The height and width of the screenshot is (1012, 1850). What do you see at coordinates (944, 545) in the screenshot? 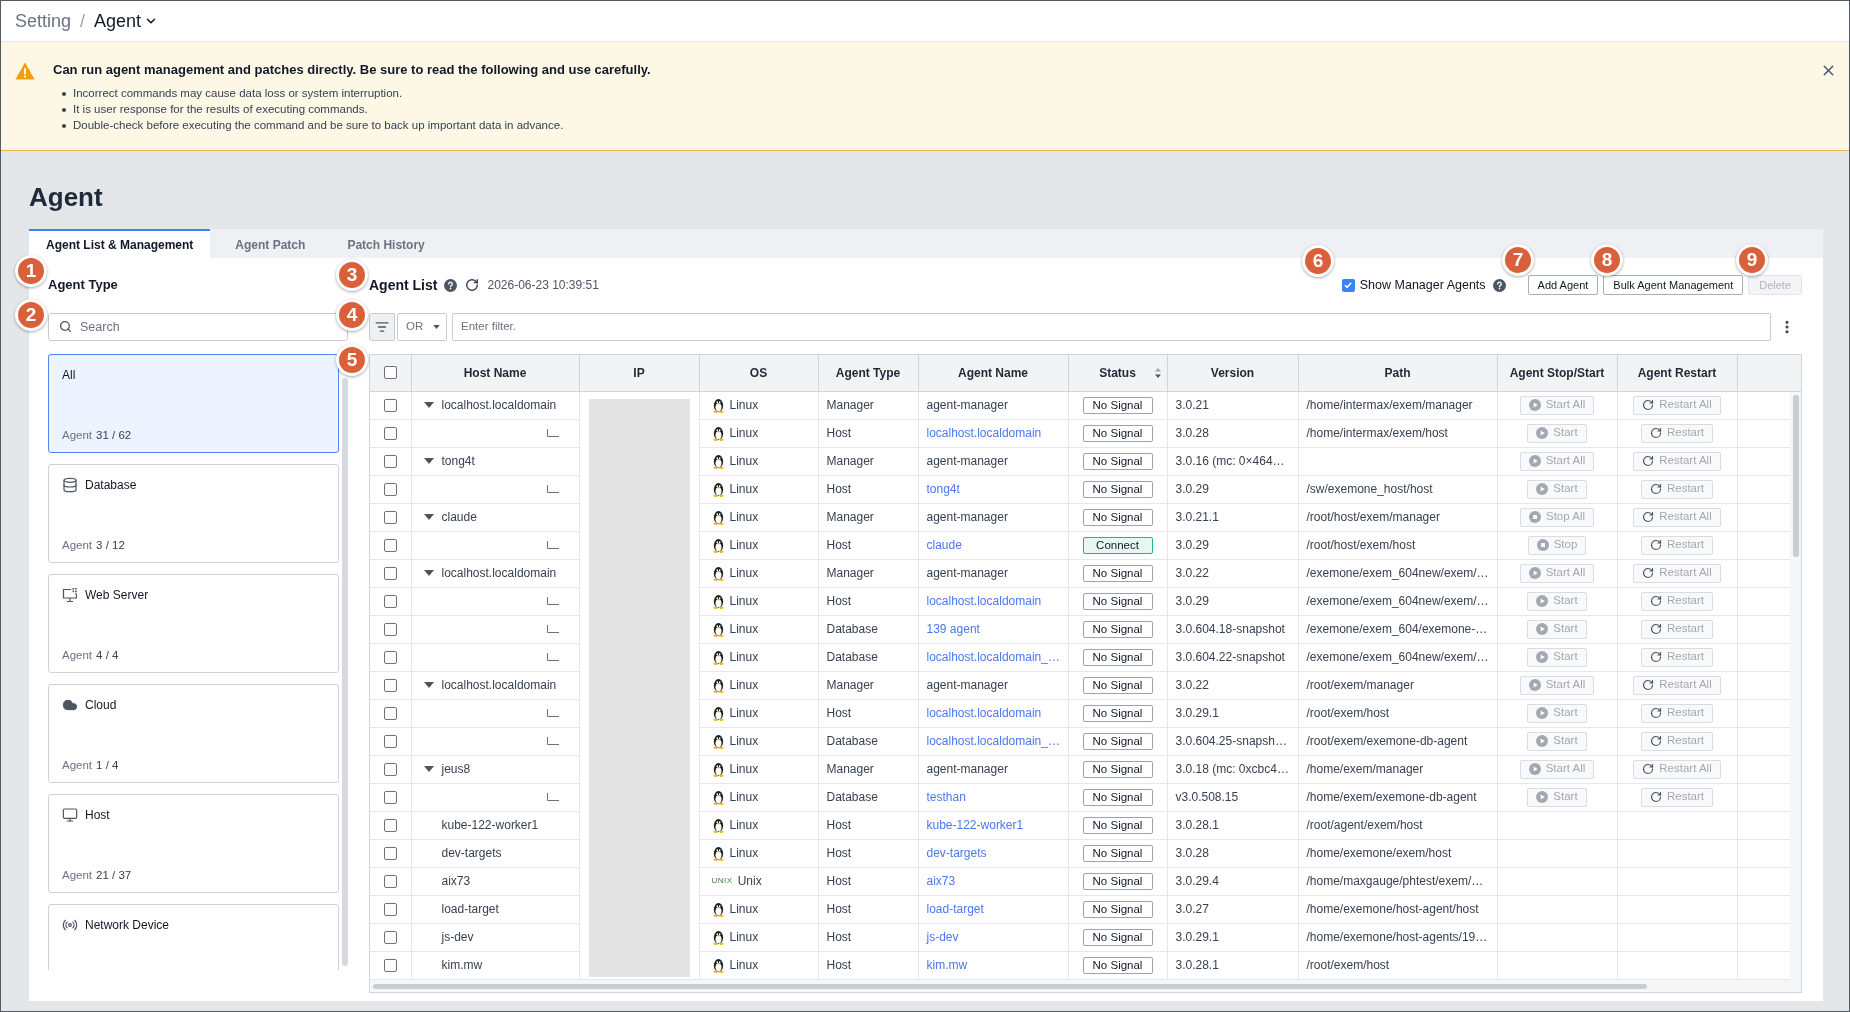
I see `agent-name-link: claude` at bounding box center [944, 545].